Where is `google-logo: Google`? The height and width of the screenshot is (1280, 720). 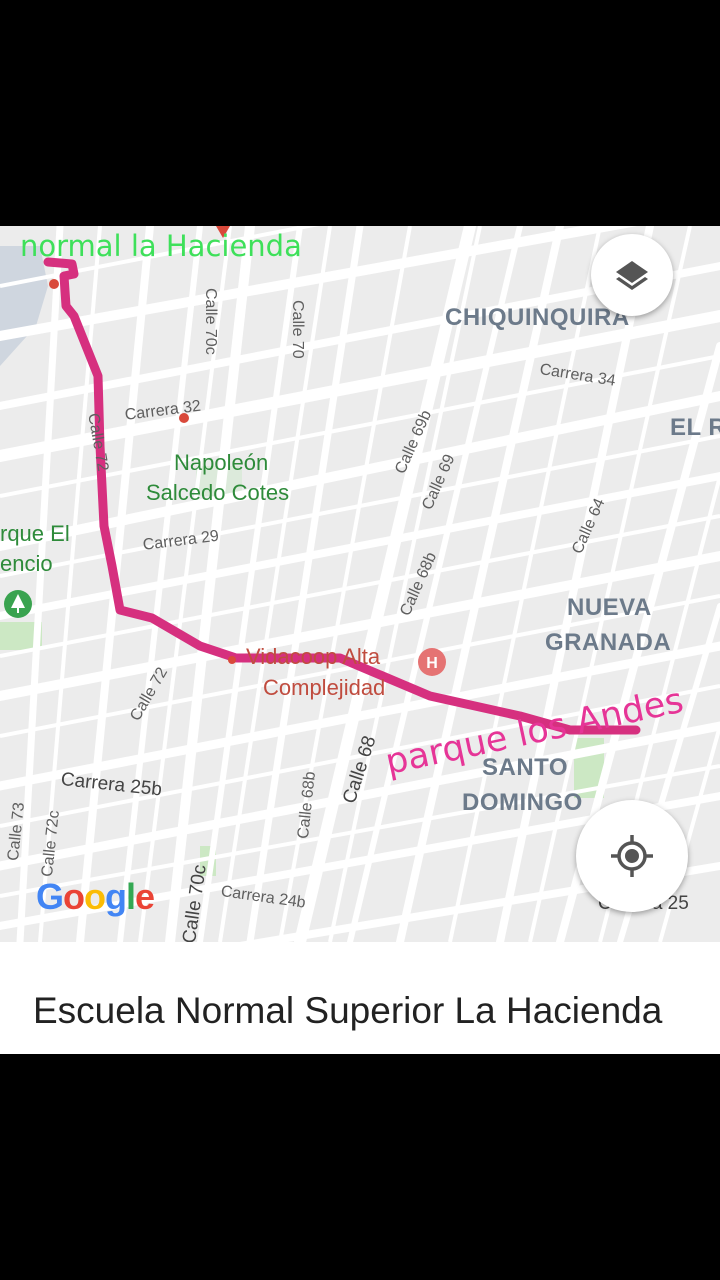 google-logo: Google is located at coordinates (95, 897).